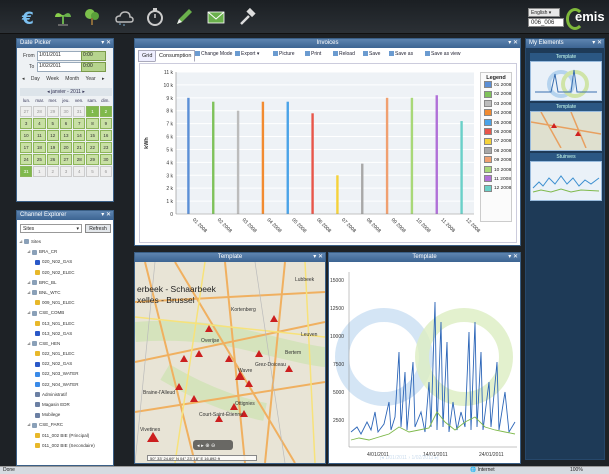 Image resolution: width=609 pixels, height=474 pixels. I want to click on tree-node: Administratif, so click(66, 395).